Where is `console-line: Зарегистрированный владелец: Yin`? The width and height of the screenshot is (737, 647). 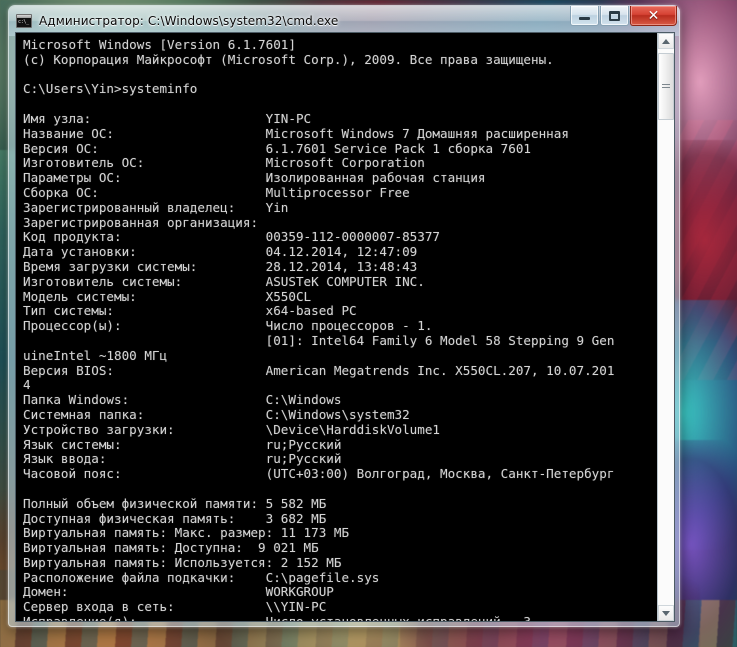
console-line: Зарегистрированный владелец: Yin is located at coordinates (156, 207).